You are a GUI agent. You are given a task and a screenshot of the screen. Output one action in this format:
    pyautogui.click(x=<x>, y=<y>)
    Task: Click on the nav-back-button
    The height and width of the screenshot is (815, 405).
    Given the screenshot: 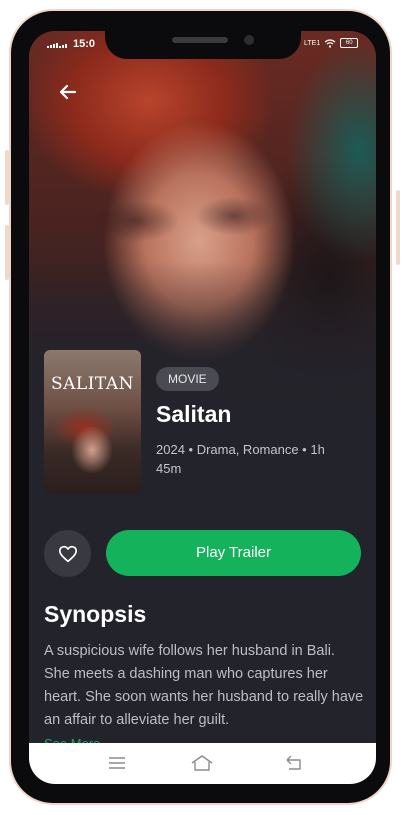 What is the action you would take?
    pyautogui.click(x=294, y=763)
    